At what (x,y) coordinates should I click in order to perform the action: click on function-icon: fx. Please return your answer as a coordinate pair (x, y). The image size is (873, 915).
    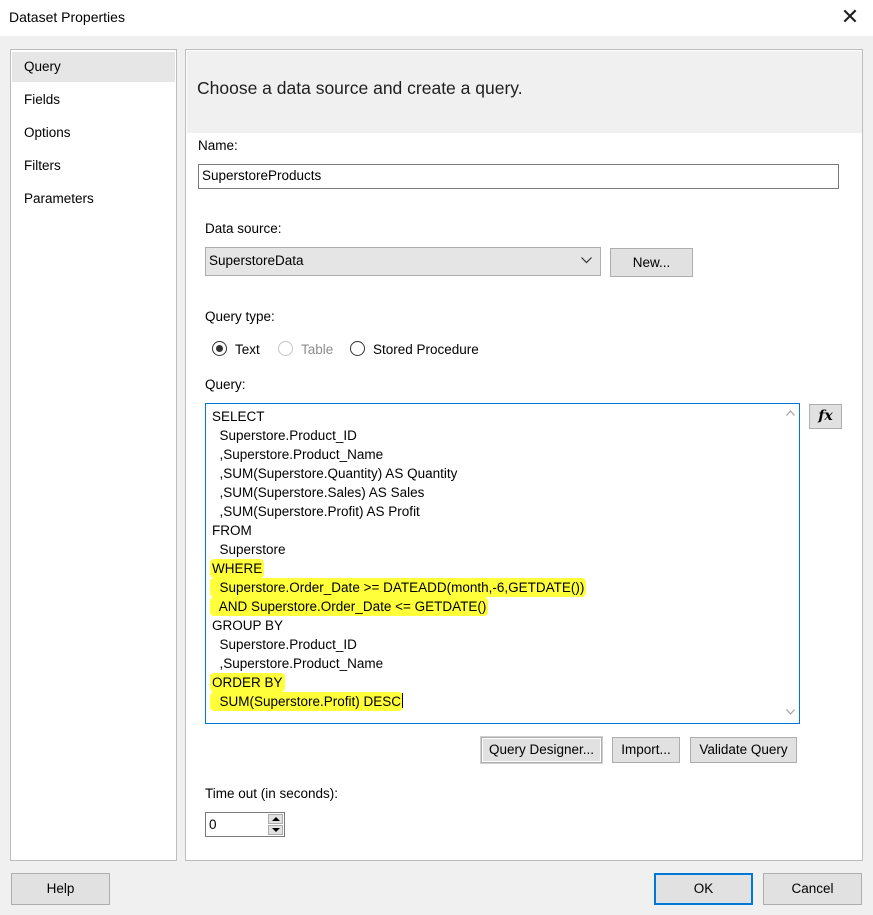
    Looking at the image, I should click on (825, 416).